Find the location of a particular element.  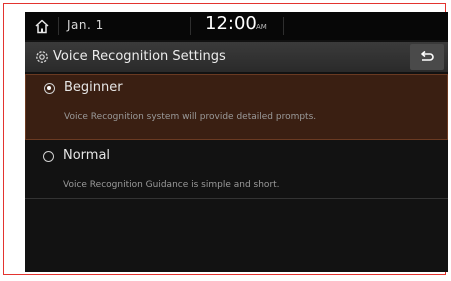

clock-ampm: AM is located at coordinates (261, 27).